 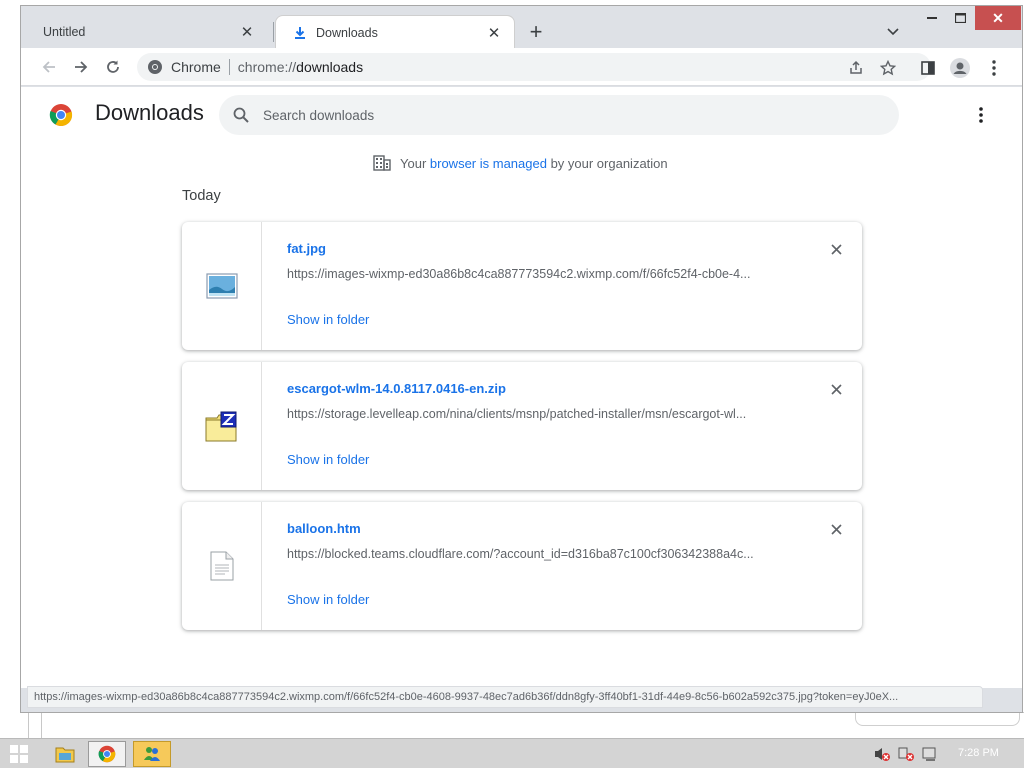 I want to click on share-icon, so click(x=856, y=68).